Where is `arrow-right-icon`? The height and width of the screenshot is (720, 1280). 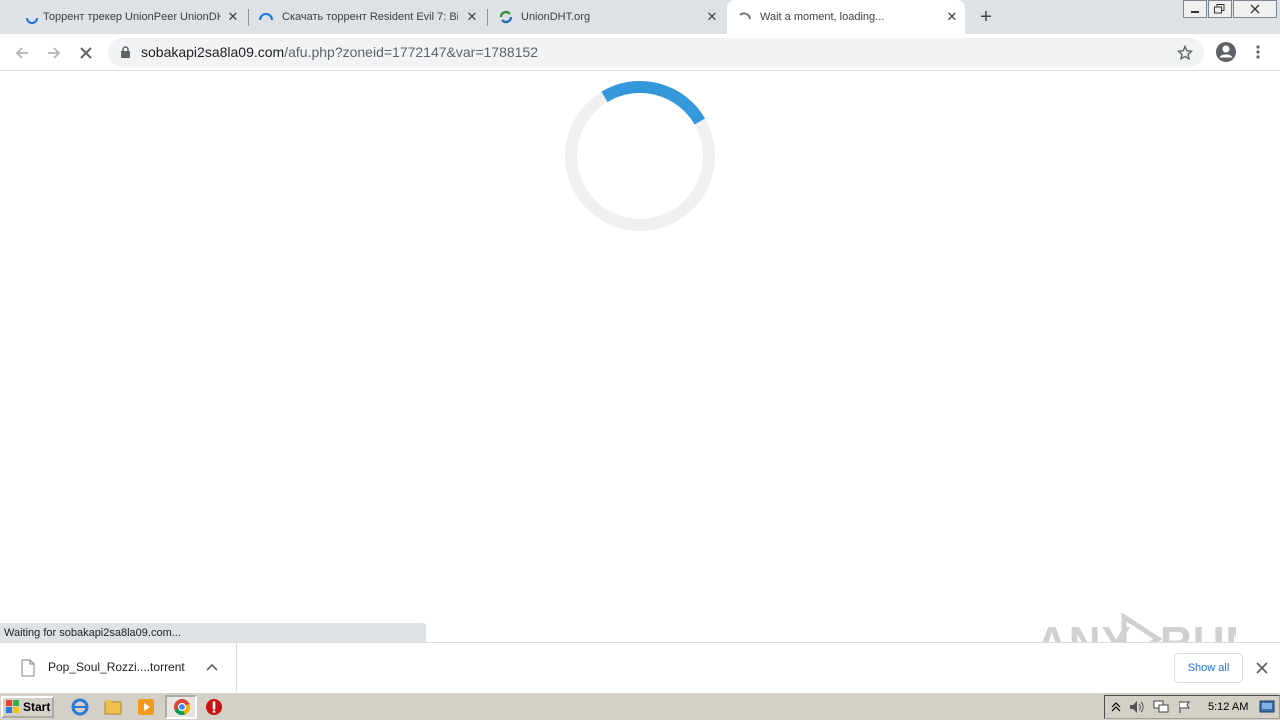 arrow-right-icon is located at coordinates (54, 53).